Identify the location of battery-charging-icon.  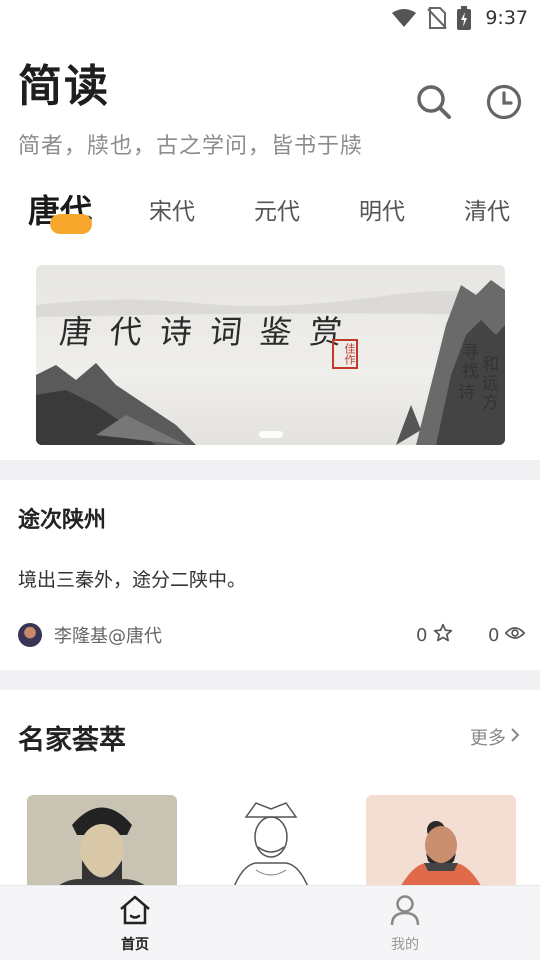
(464, 18).